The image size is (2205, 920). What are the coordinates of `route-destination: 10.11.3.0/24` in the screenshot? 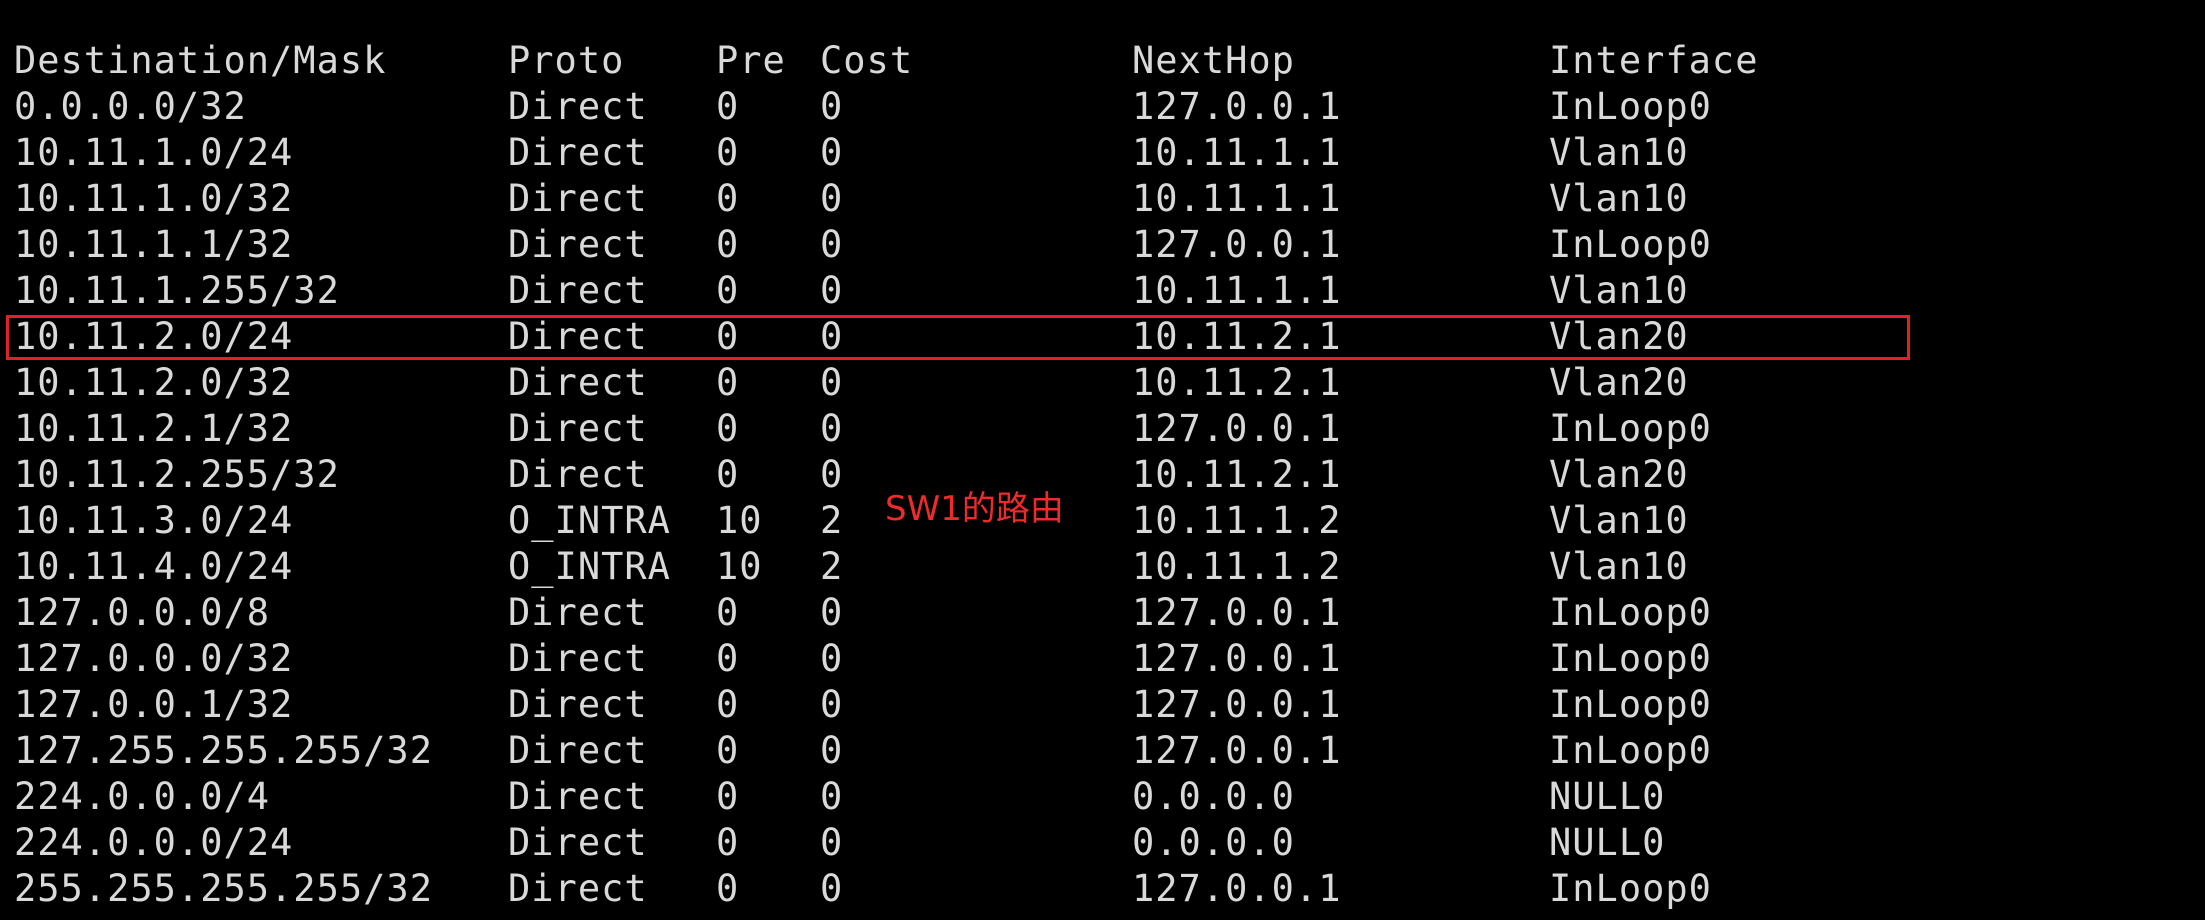 It's located at (154, 520).